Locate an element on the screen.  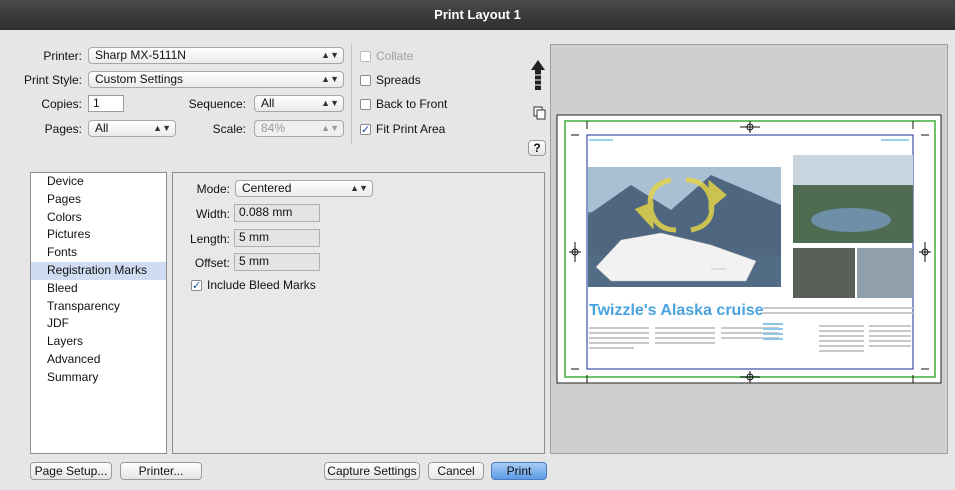
spread-headline: Twizzle's Alaska cruise is located at coordinates (676, 310).